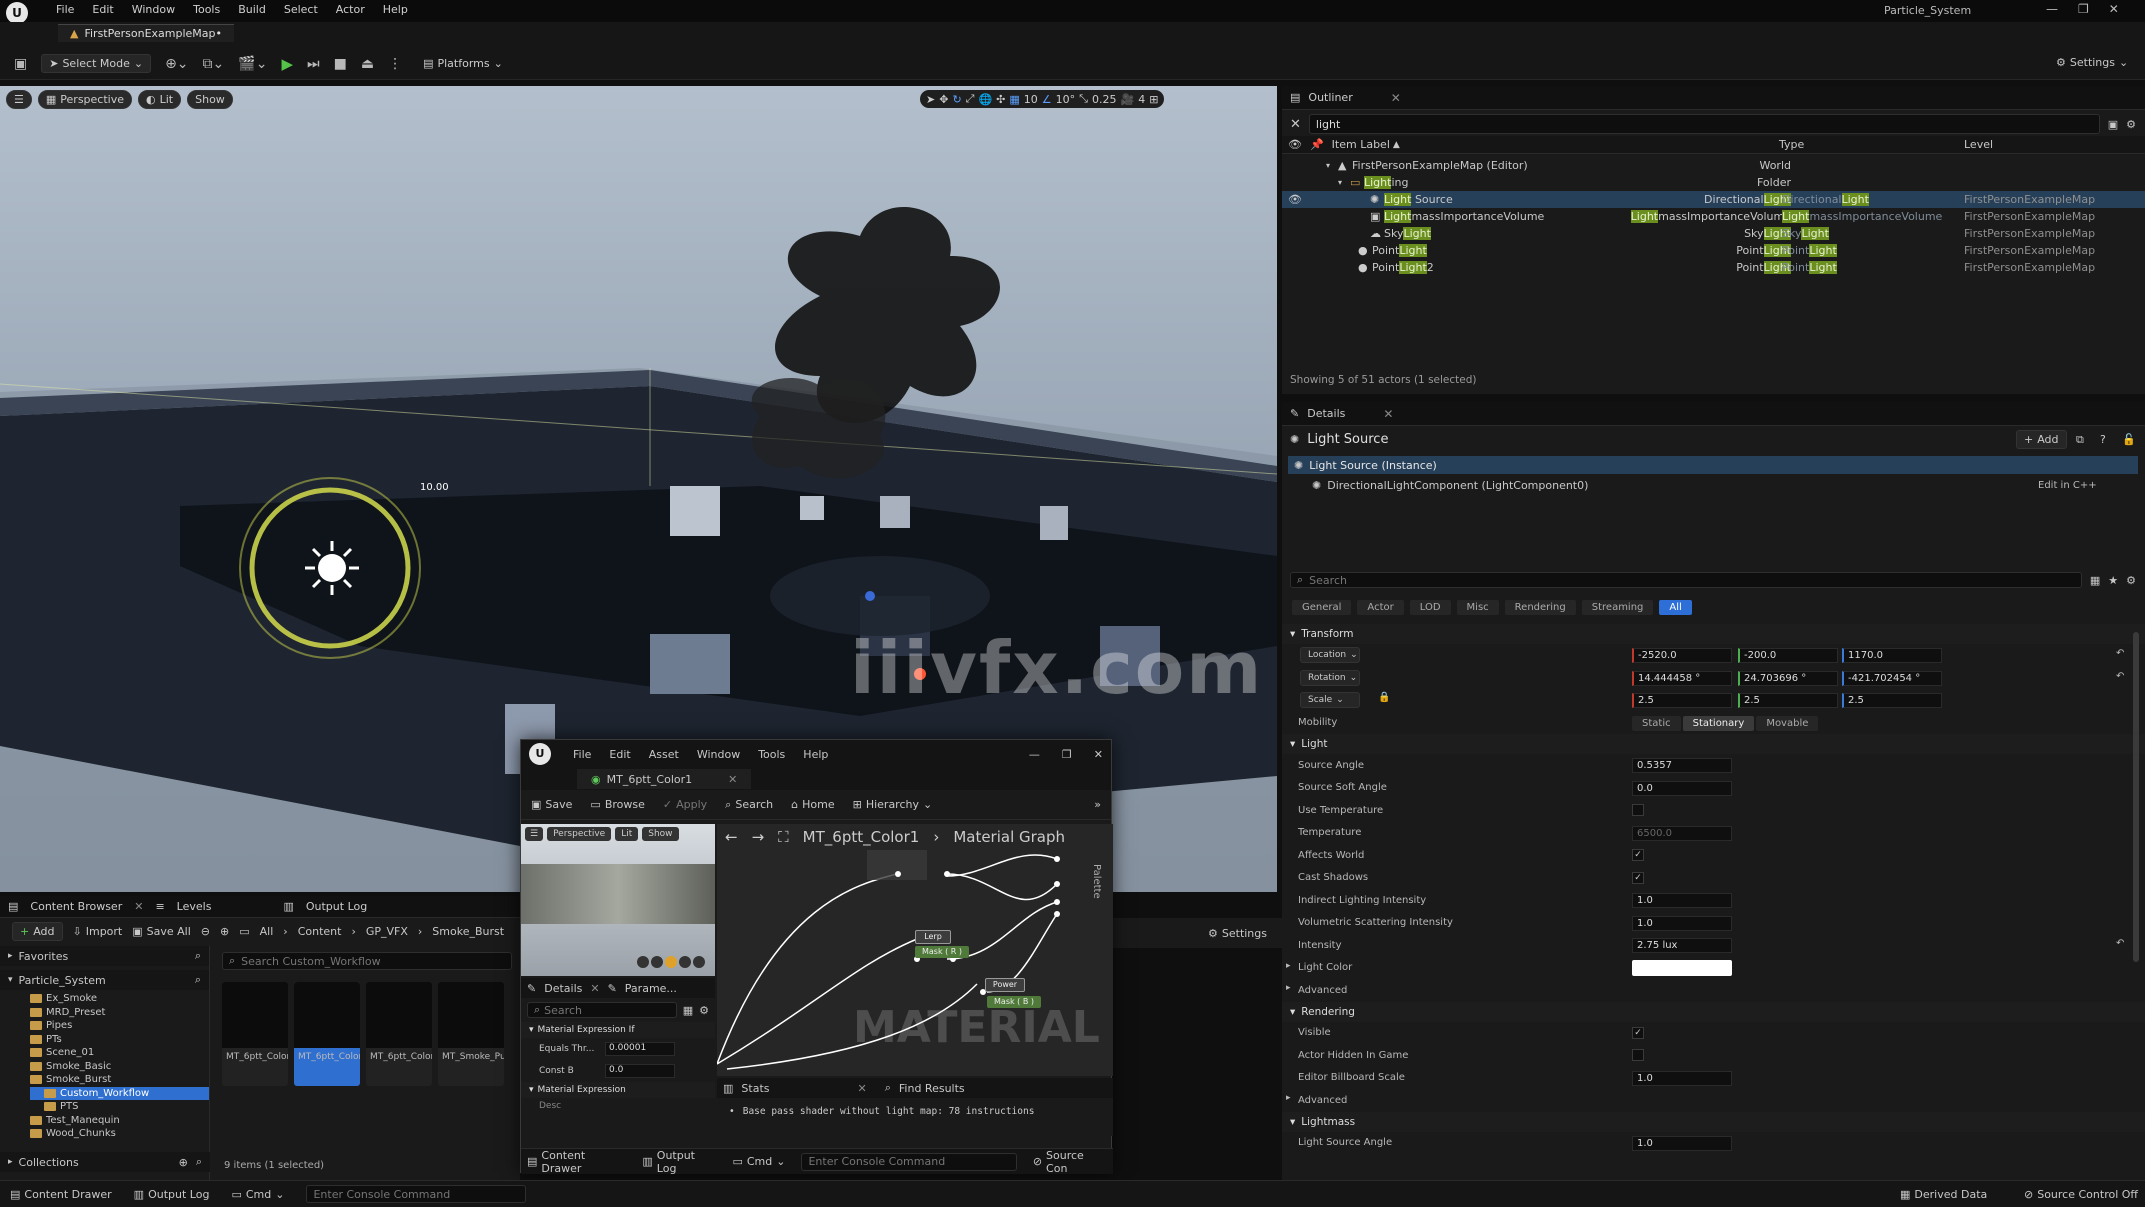 The image size is (2145, 1207). I want to click on material-details-search: ⌕, so click(602, 1010).